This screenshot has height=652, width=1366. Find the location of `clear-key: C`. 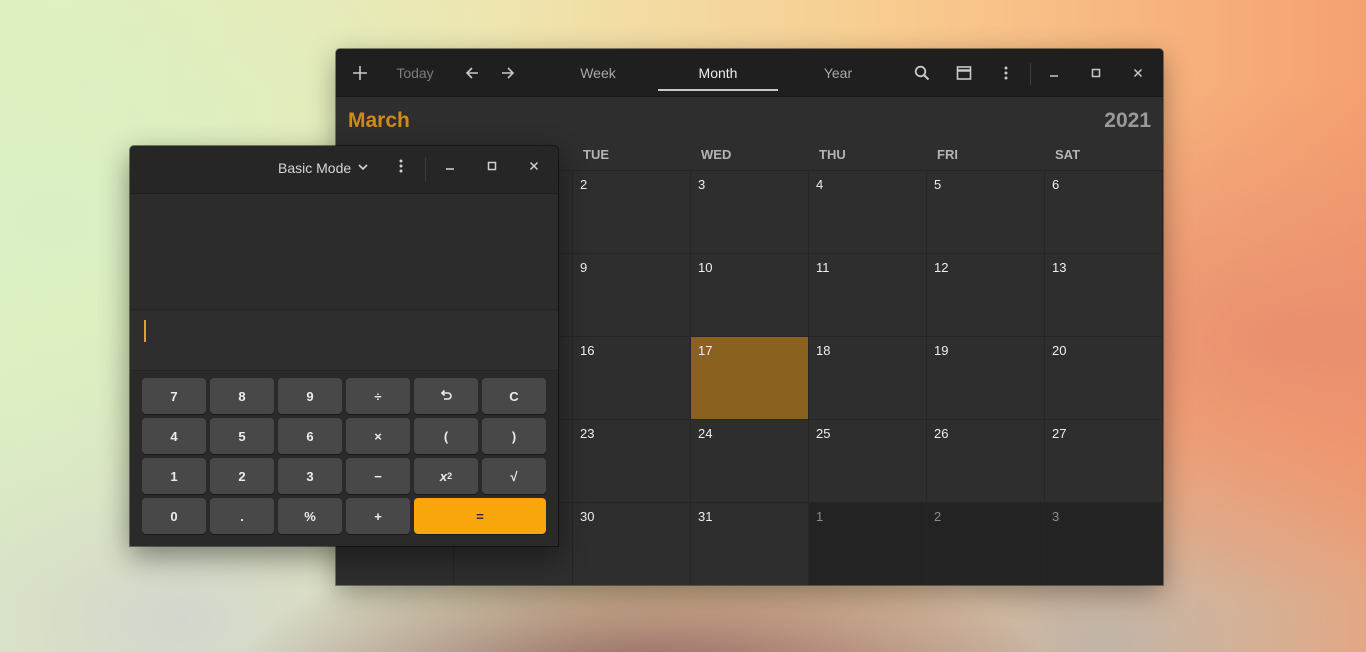

clear-key: C is located at coordinates (514, 396).